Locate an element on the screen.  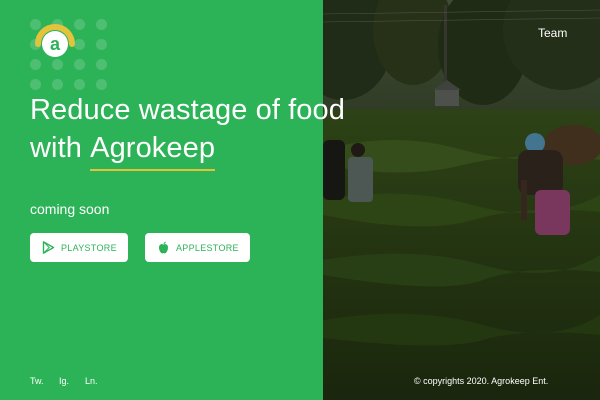
playstore-button: PLAYSTORE is located at coordinates (79, 247).